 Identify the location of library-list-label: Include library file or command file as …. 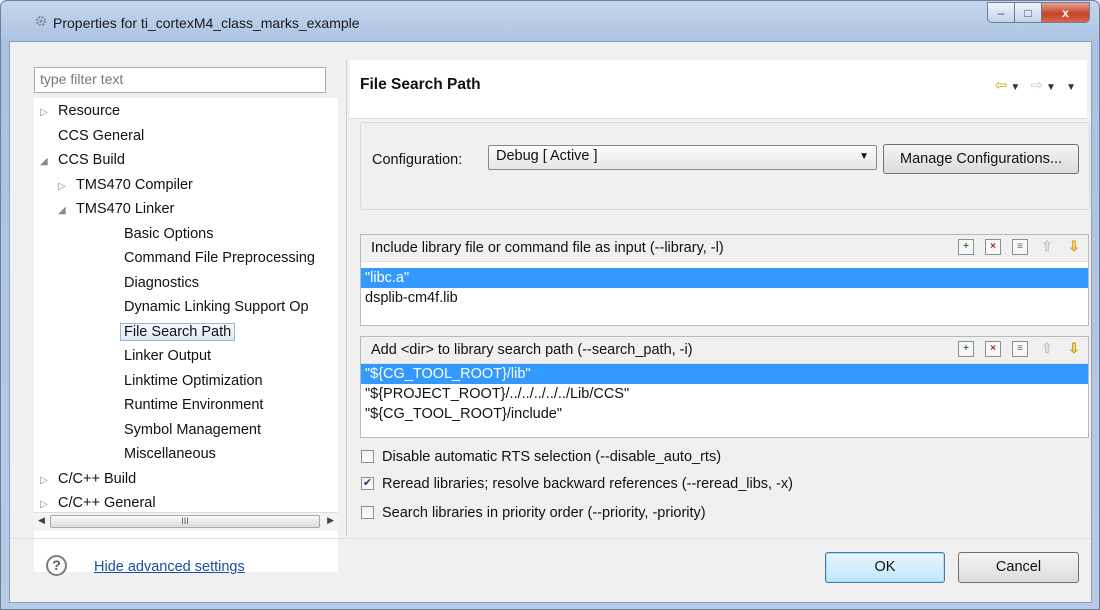
(547, 248).